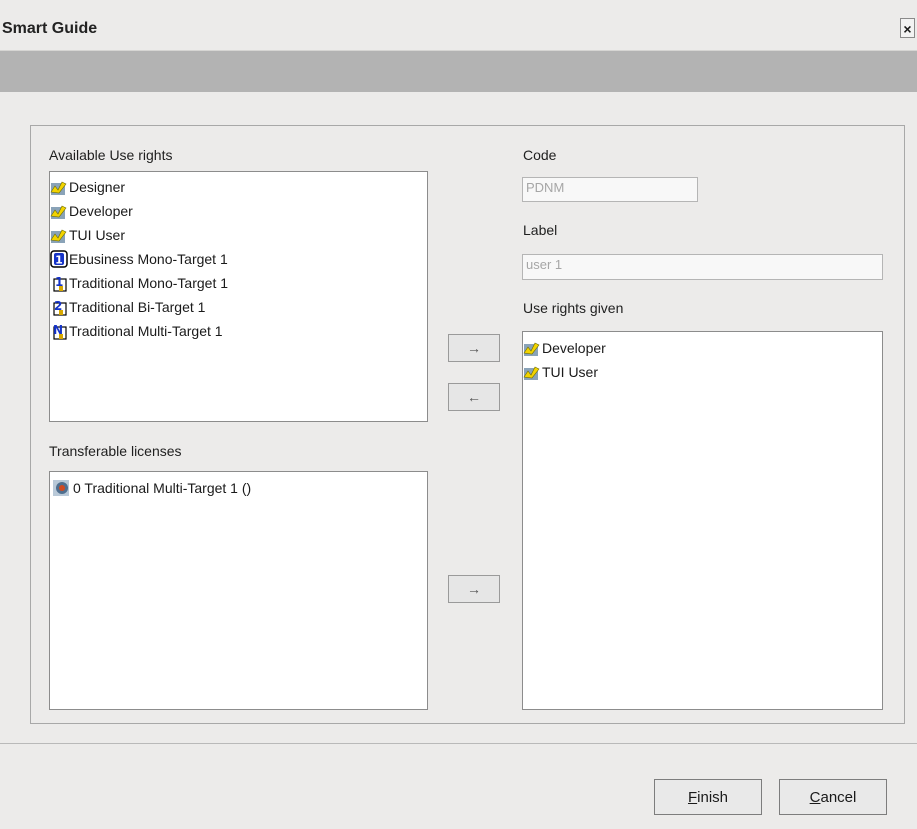  I want to click on bi-target-icon: 2, so click(60, 307).